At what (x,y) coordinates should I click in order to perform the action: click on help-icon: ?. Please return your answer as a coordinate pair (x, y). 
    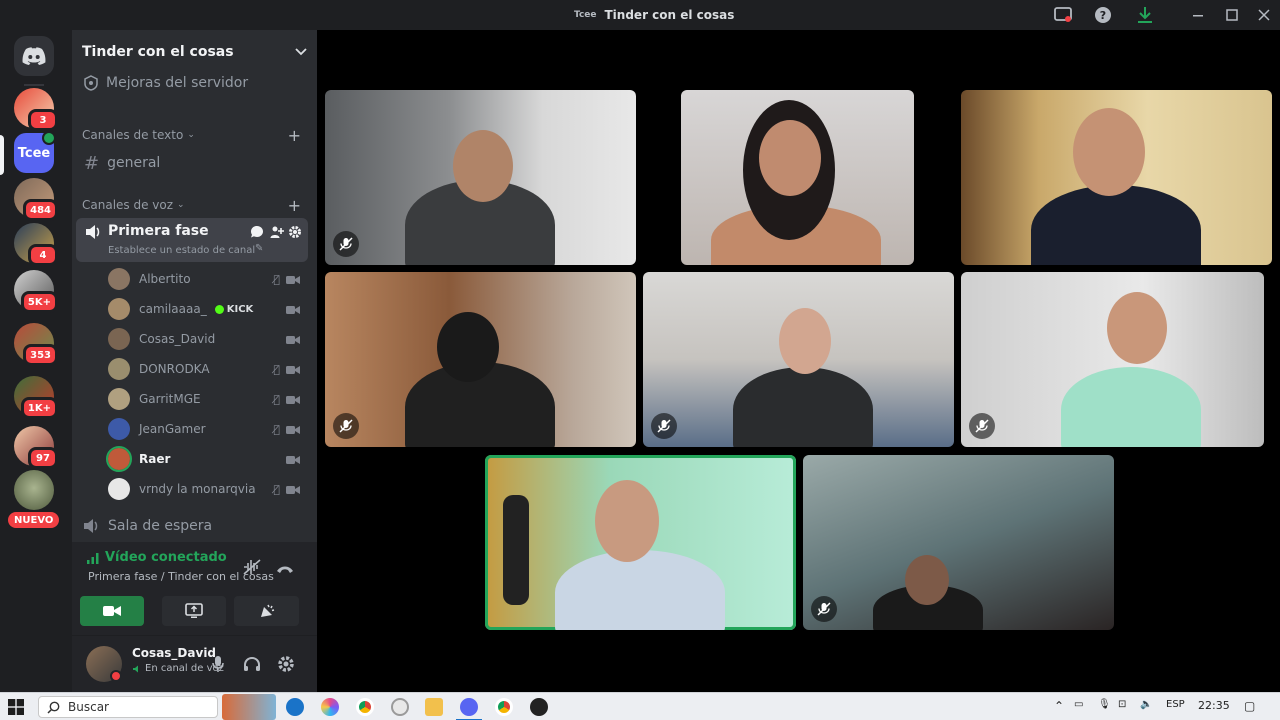
    Looking at the image, I should click on (1103, 15).